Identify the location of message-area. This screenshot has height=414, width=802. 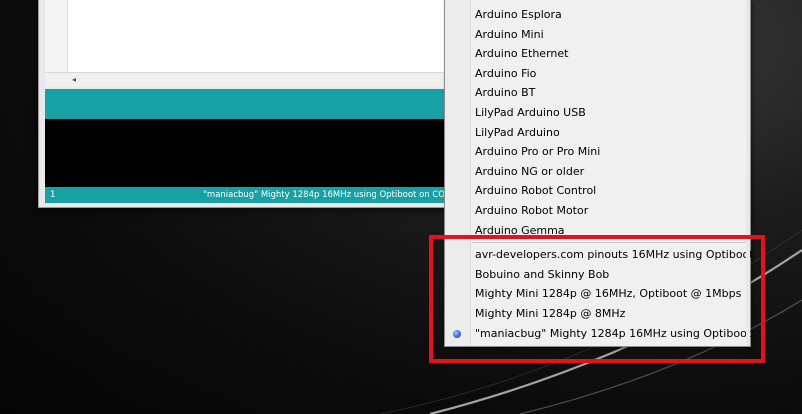
(248, 104).